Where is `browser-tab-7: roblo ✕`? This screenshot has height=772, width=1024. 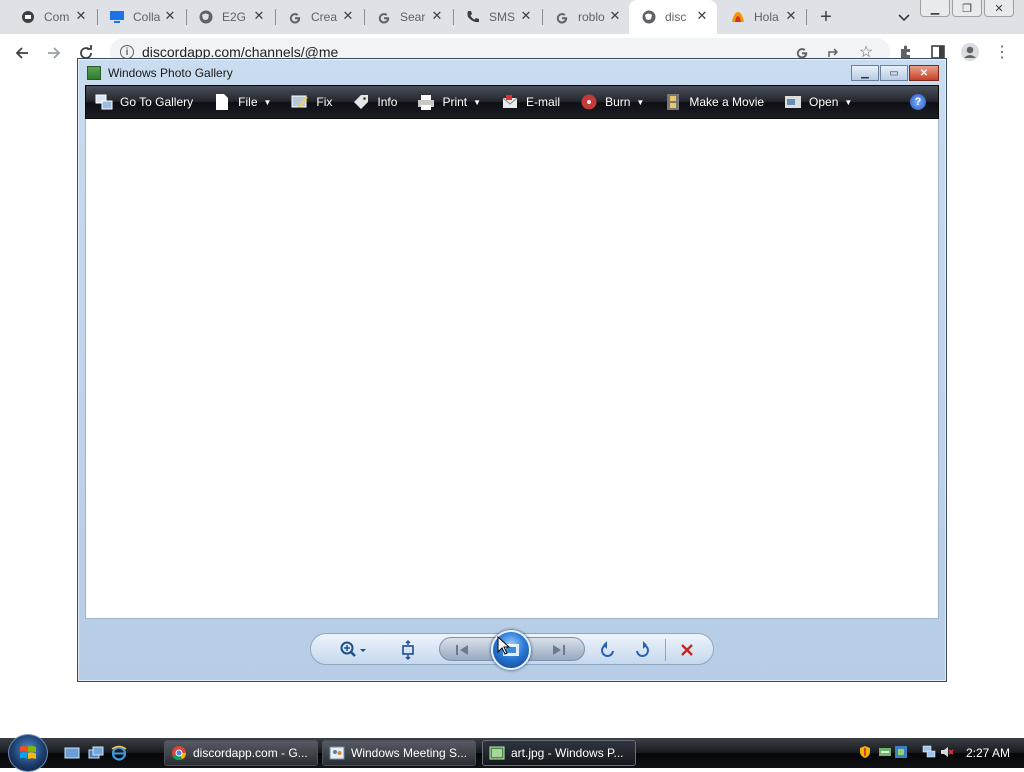 browser-tab-7: roblo ✕ is located at coordinates (586, 17).